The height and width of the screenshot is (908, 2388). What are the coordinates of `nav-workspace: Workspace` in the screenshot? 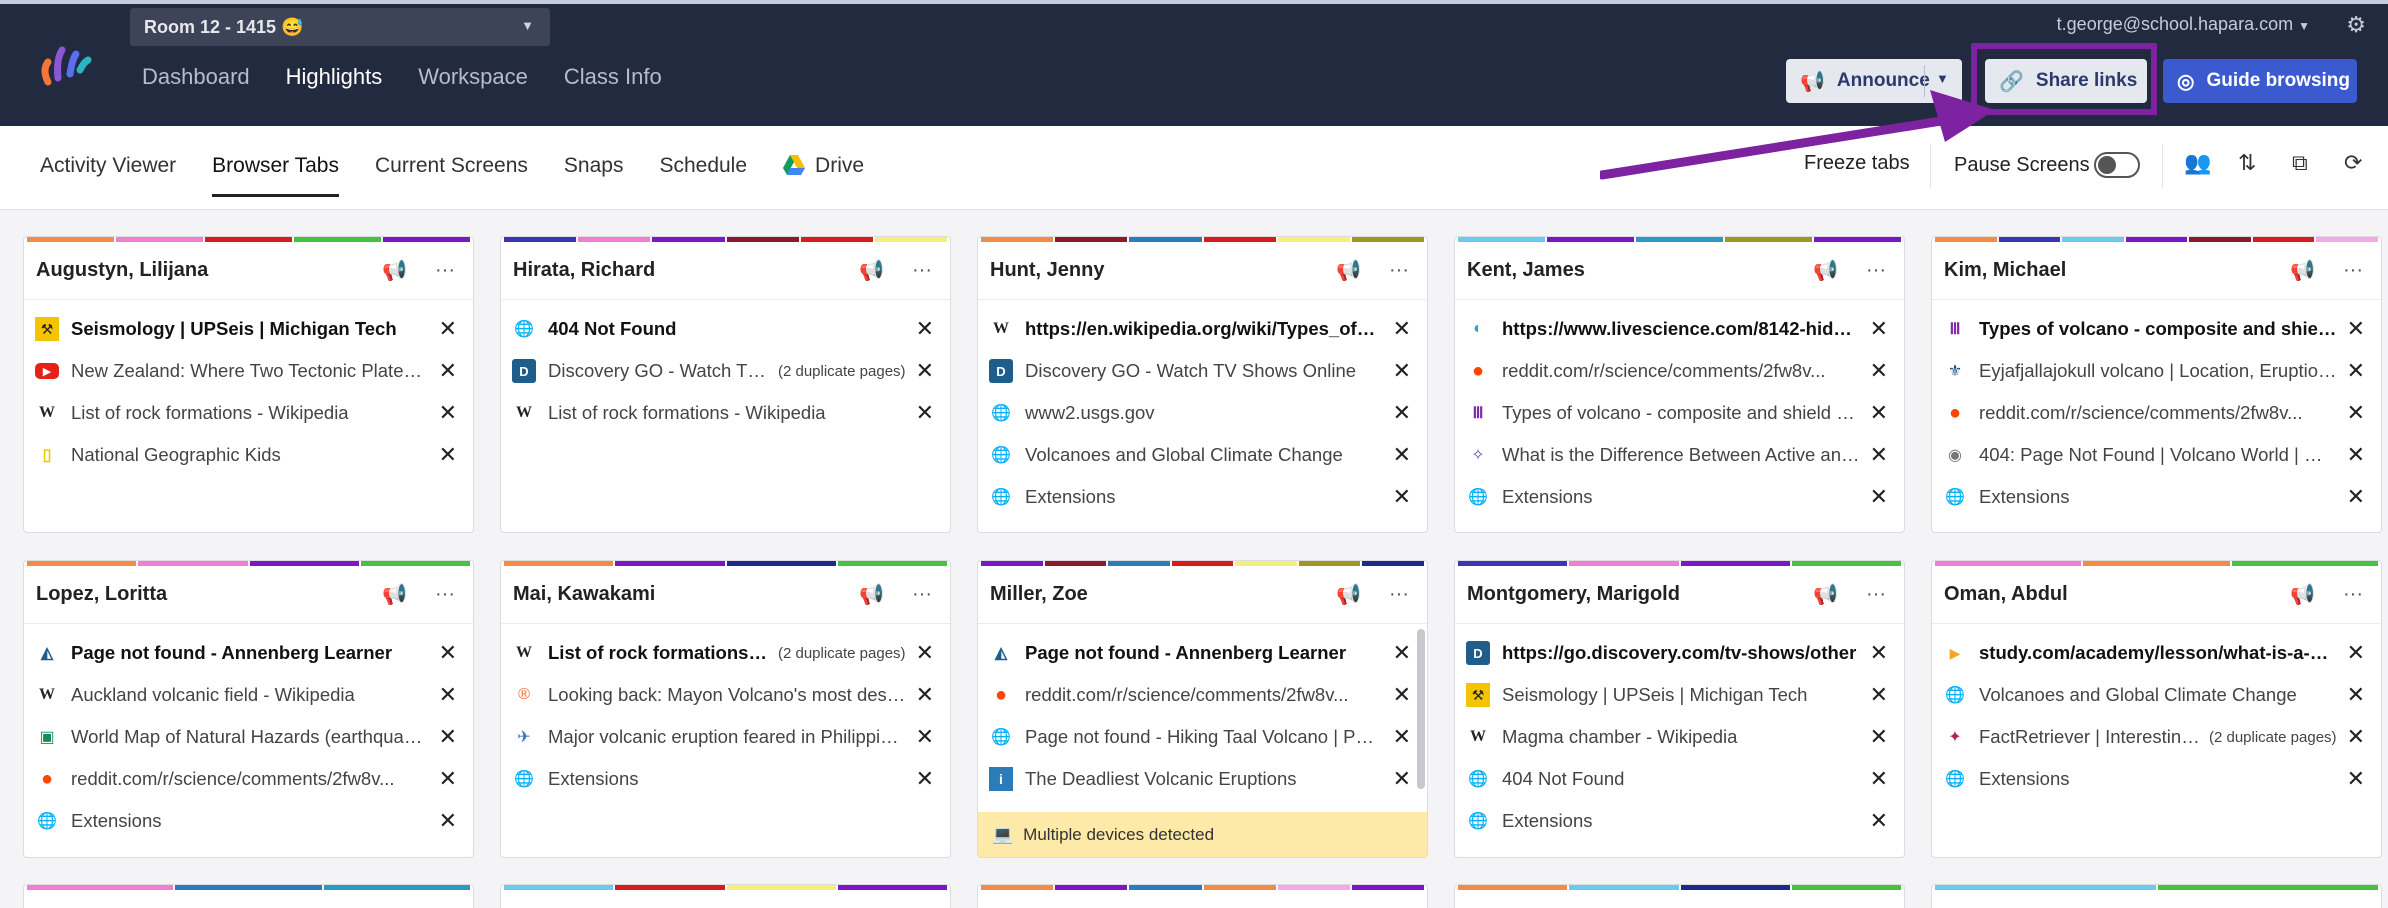 It's located at (473, 77).